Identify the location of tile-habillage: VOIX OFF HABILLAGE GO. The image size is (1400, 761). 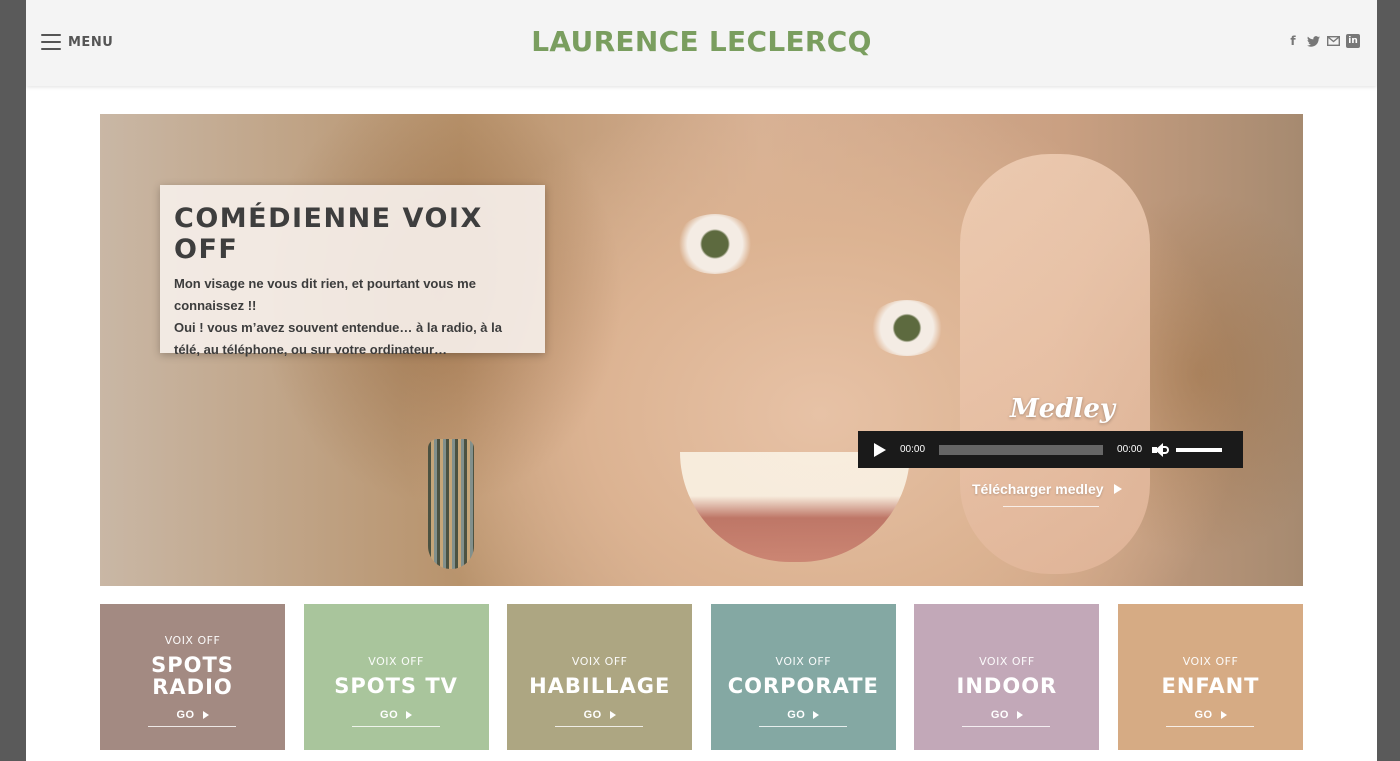
(600, 677).